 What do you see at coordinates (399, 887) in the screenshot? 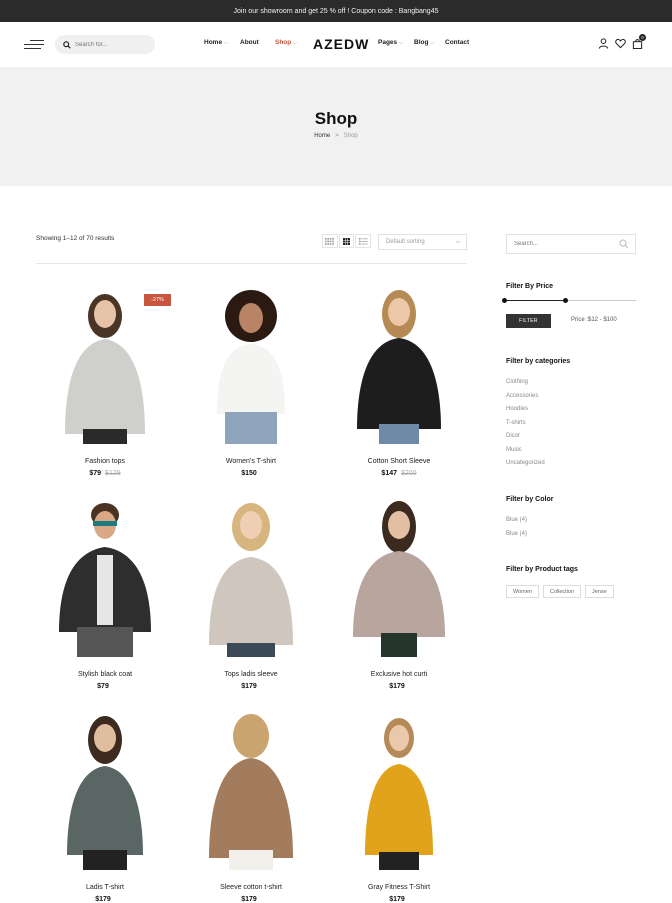
I see `product-name: Gray Fitness T-Shirt` at bounding box center [399, 887].